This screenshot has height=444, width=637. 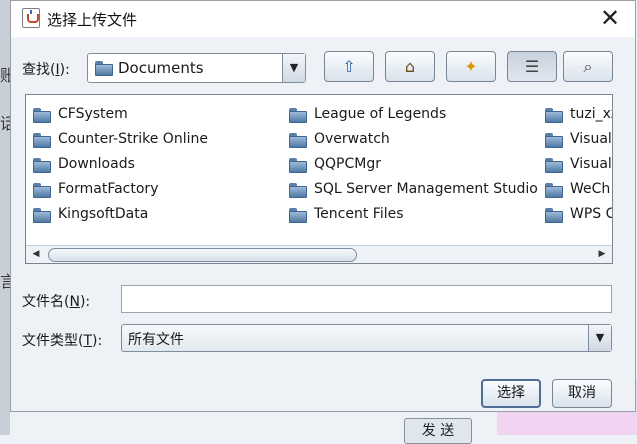 I want to click on horizontal-scrollbar: ◀ ▶, so click(x=319, y=254).